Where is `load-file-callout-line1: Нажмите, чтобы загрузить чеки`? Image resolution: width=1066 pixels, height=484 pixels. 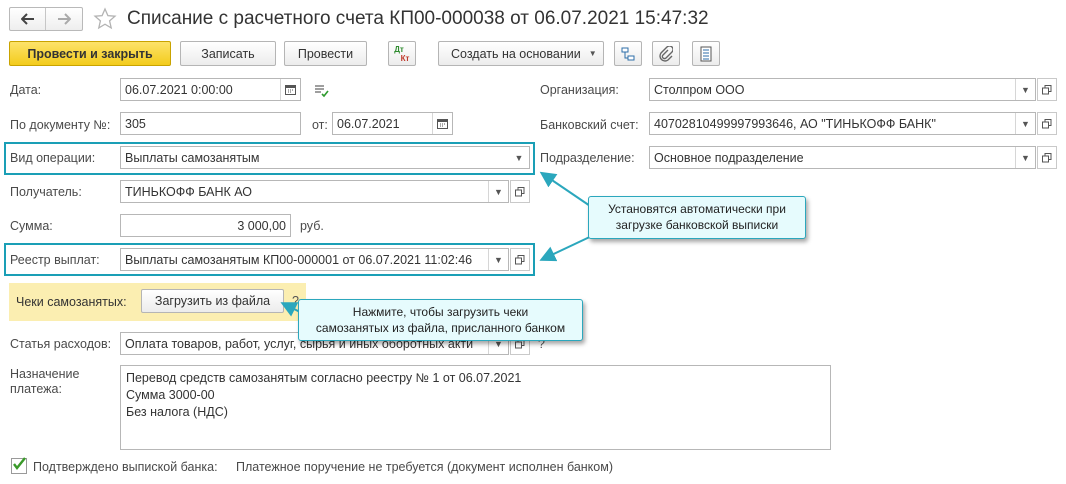
load-file-callout-line1: Нажмите, чтобы загрузить чеки is located at coordinates (440, 312).